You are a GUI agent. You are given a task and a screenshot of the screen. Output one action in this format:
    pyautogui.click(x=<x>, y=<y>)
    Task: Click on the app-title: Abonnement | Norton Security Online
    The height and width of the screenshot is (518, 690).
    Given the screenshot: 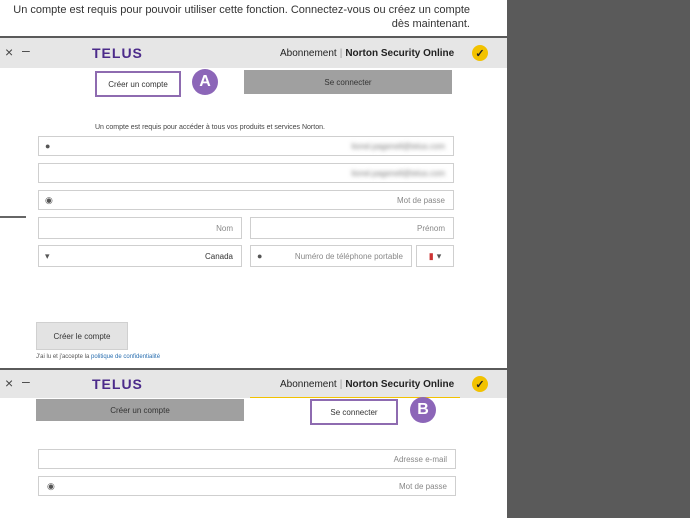 What is the action you would take?
    pyautogui.click(x=367, y=53)
    